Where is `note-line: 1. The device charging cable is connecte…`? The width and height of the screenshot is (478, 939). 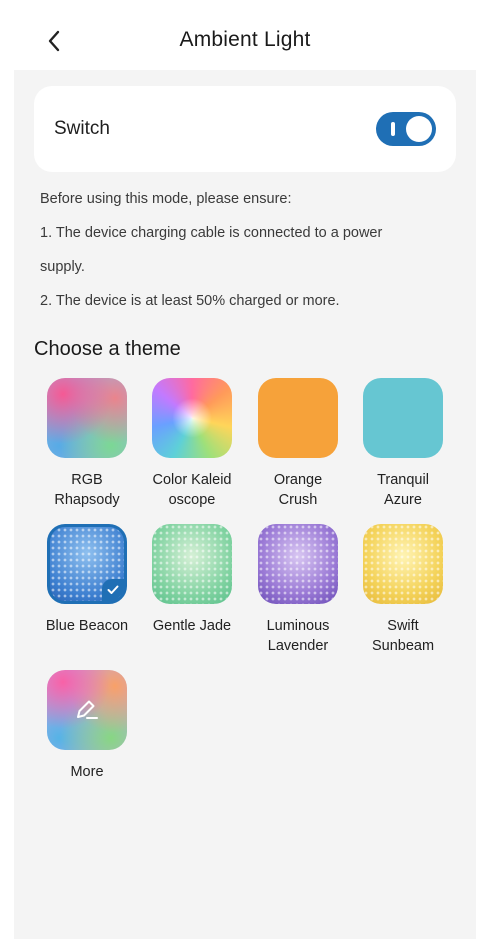
note-line: 1. The device charging cable is connecte… is located at coordinates (211, 233).